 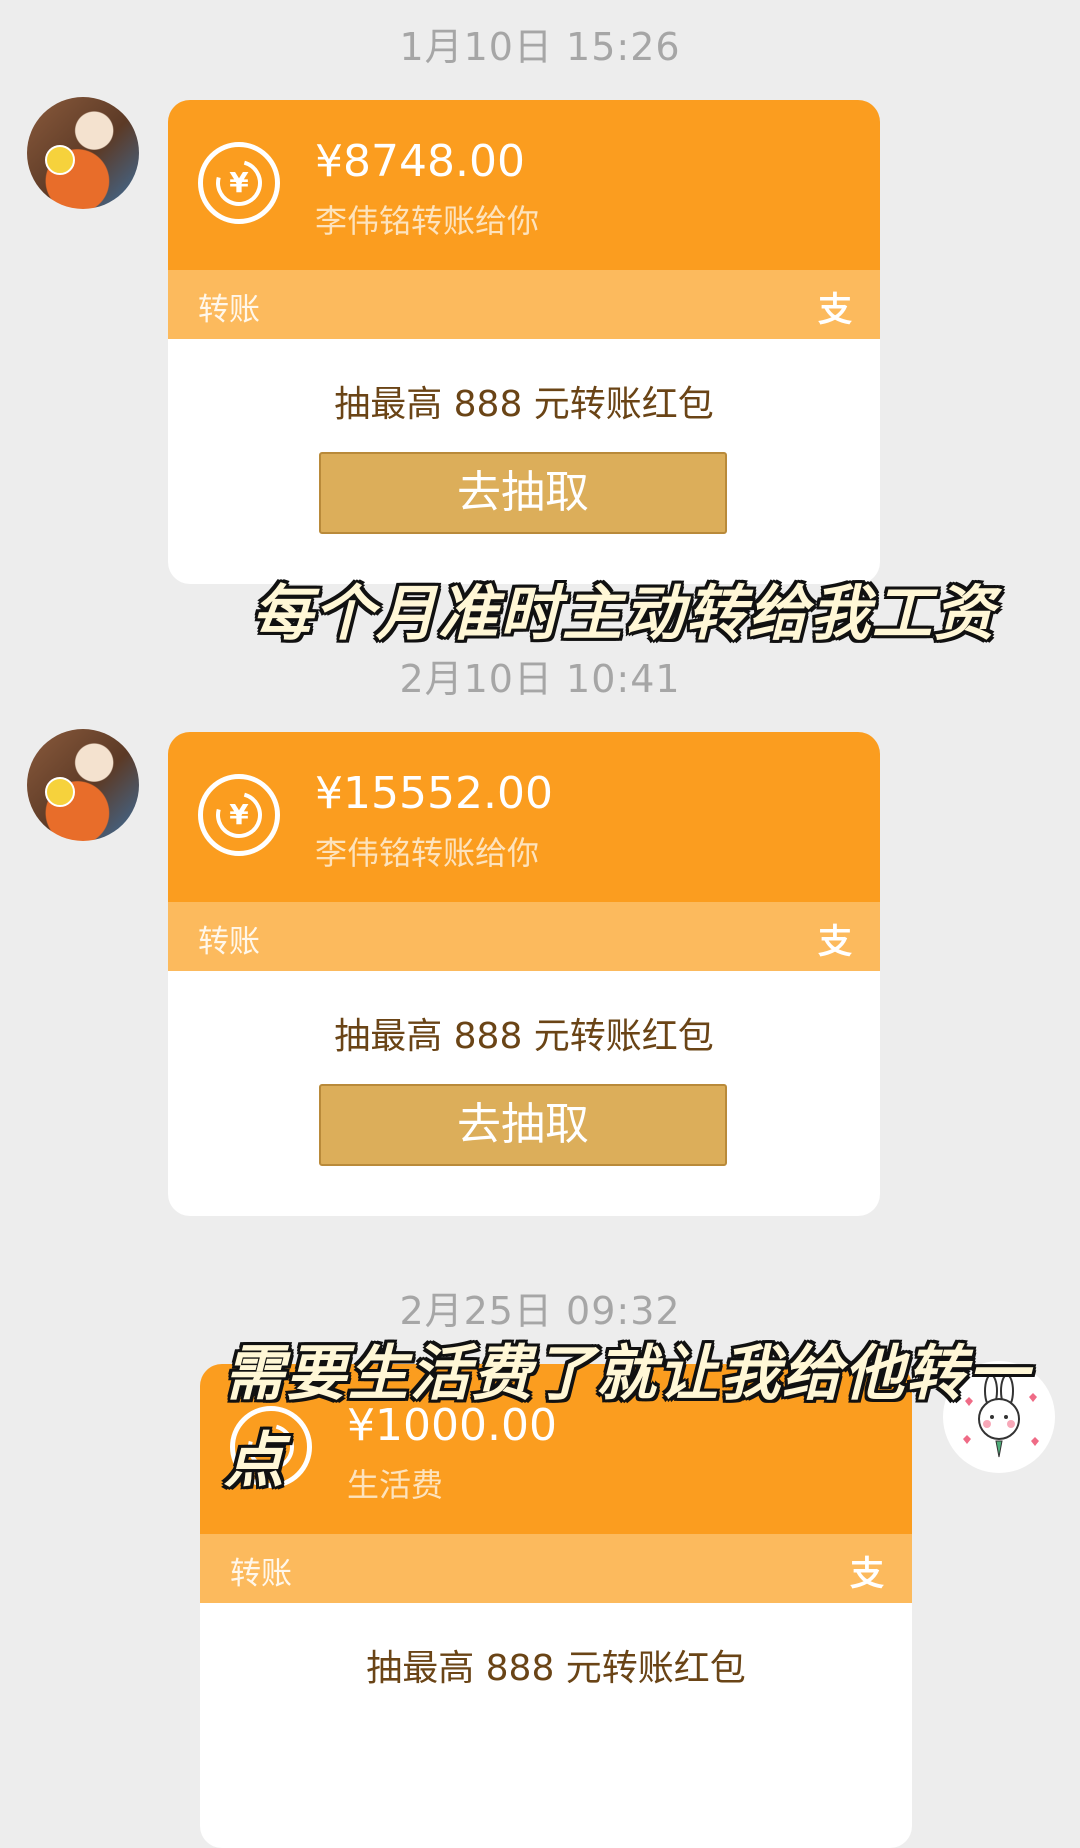 I want to click on transfer-card-promo: 抽最高 888 元转账红包, so click(x=556, y=1725).